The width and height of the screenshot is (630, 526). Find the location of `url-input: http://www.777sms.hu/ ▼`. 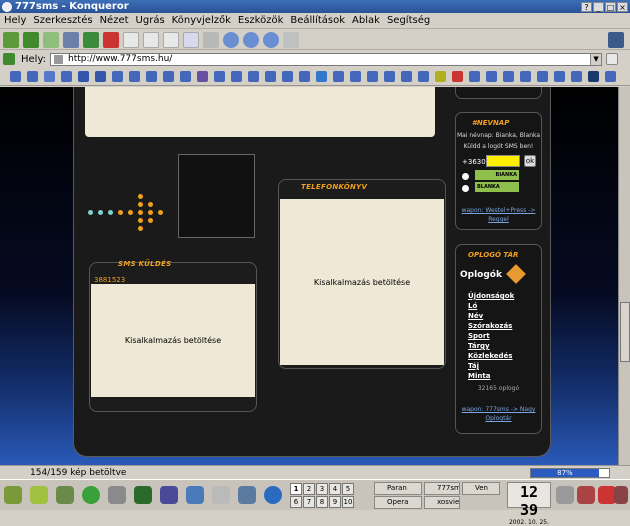

url-input: http://www.777sms.hu/ ▼ is located at coordinates (326, 59).